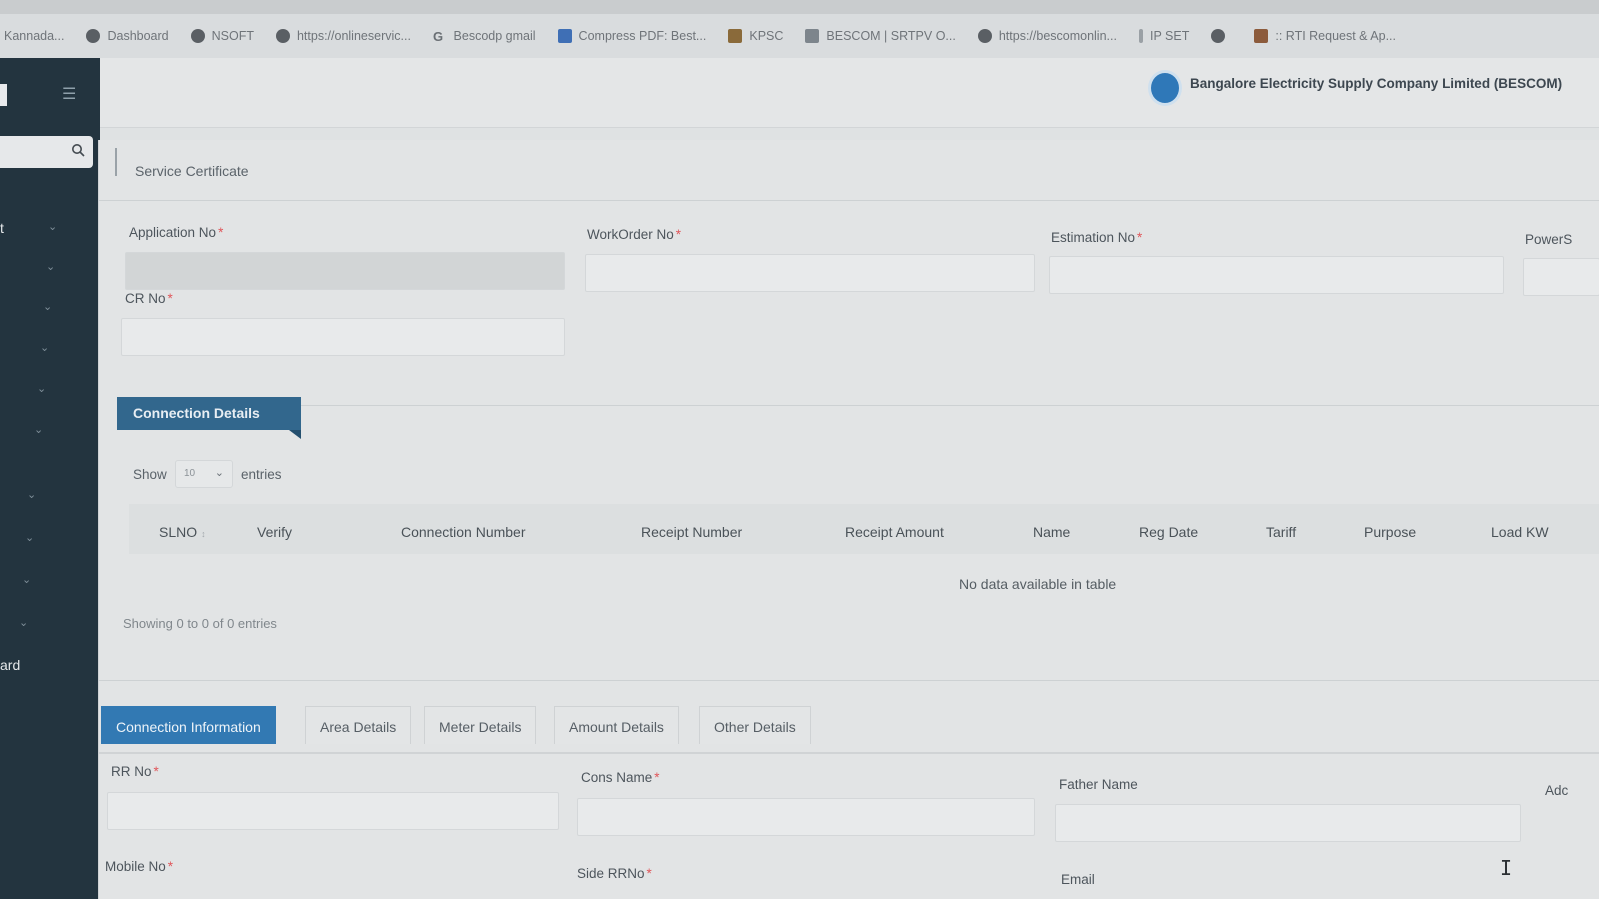 This screenshot has width=1599, height=899. I want to click on search-icon, so click(78, 150).